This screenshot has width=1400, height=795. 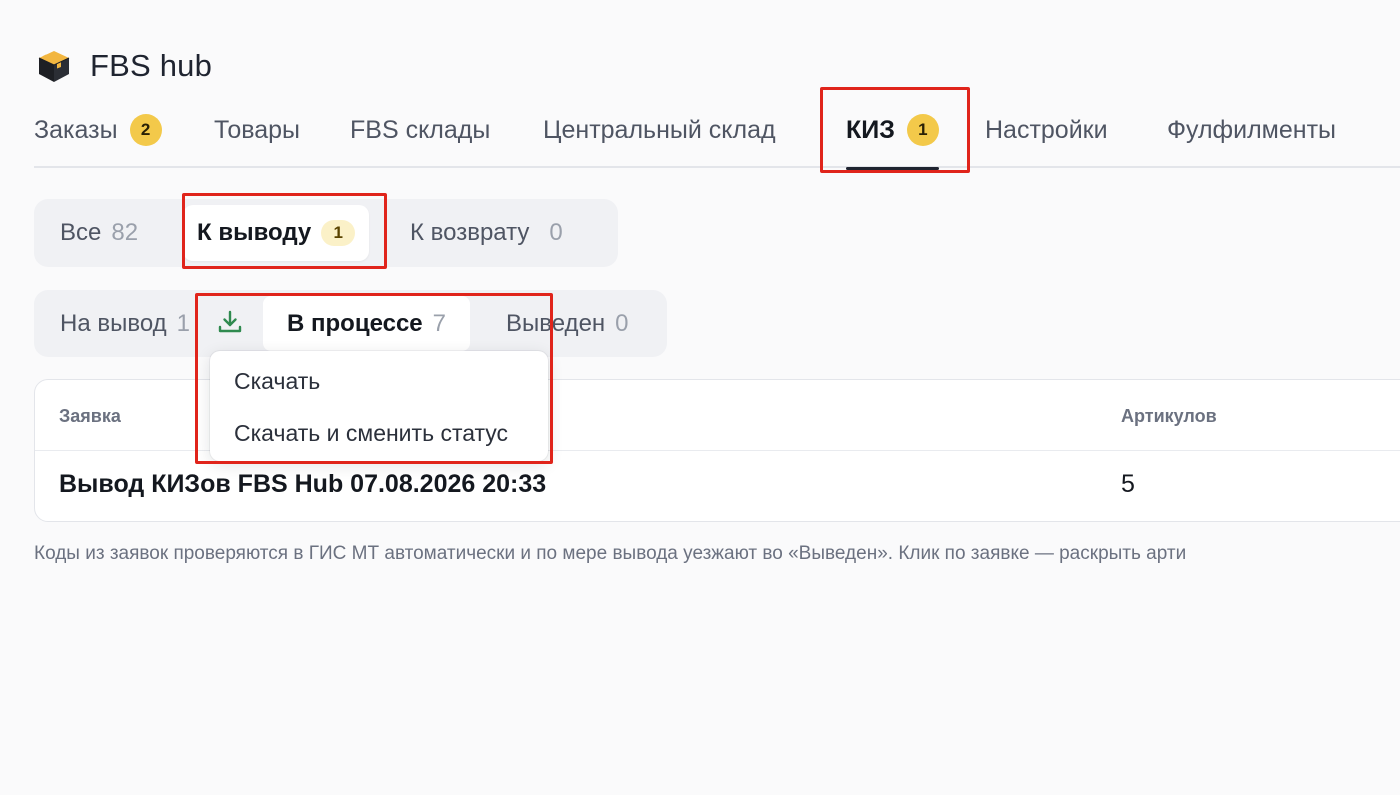 I want to click on column-header-articles: Артикулов, so click(x=1169, y=416).